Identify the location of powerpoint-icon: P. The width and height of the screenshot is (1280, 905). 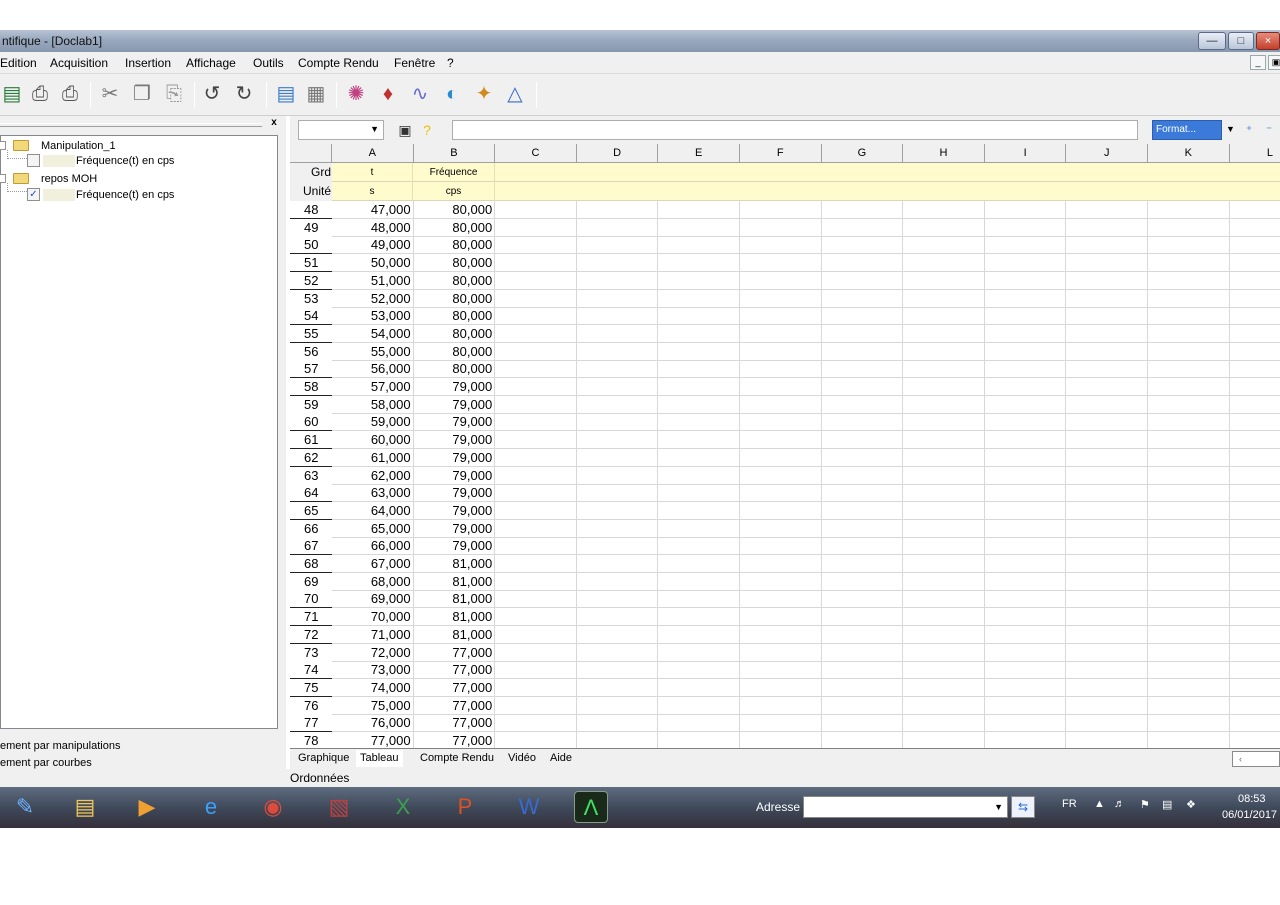
(465, 807).